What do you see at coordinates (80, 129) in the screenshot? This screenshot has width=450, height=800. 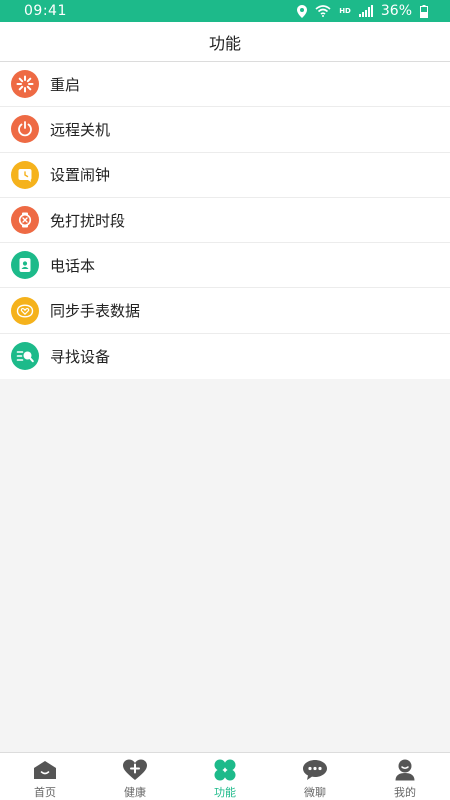 I see `menu-item-label: 远程关机` at bounding box center [80, 129].